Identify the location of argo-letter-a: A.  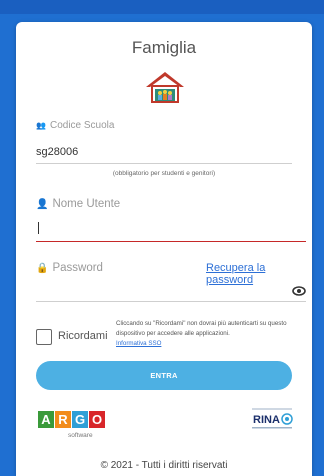
(46, 419).